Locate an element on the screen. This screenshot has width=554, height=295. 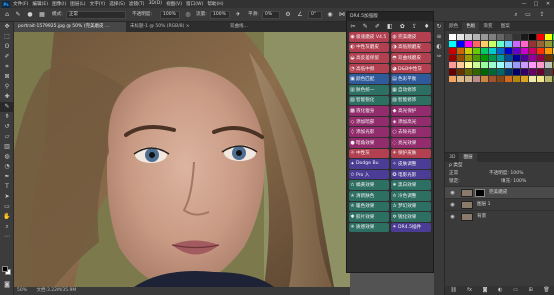
blend-mode-select: 正常 is located at coordinates (453, 173).